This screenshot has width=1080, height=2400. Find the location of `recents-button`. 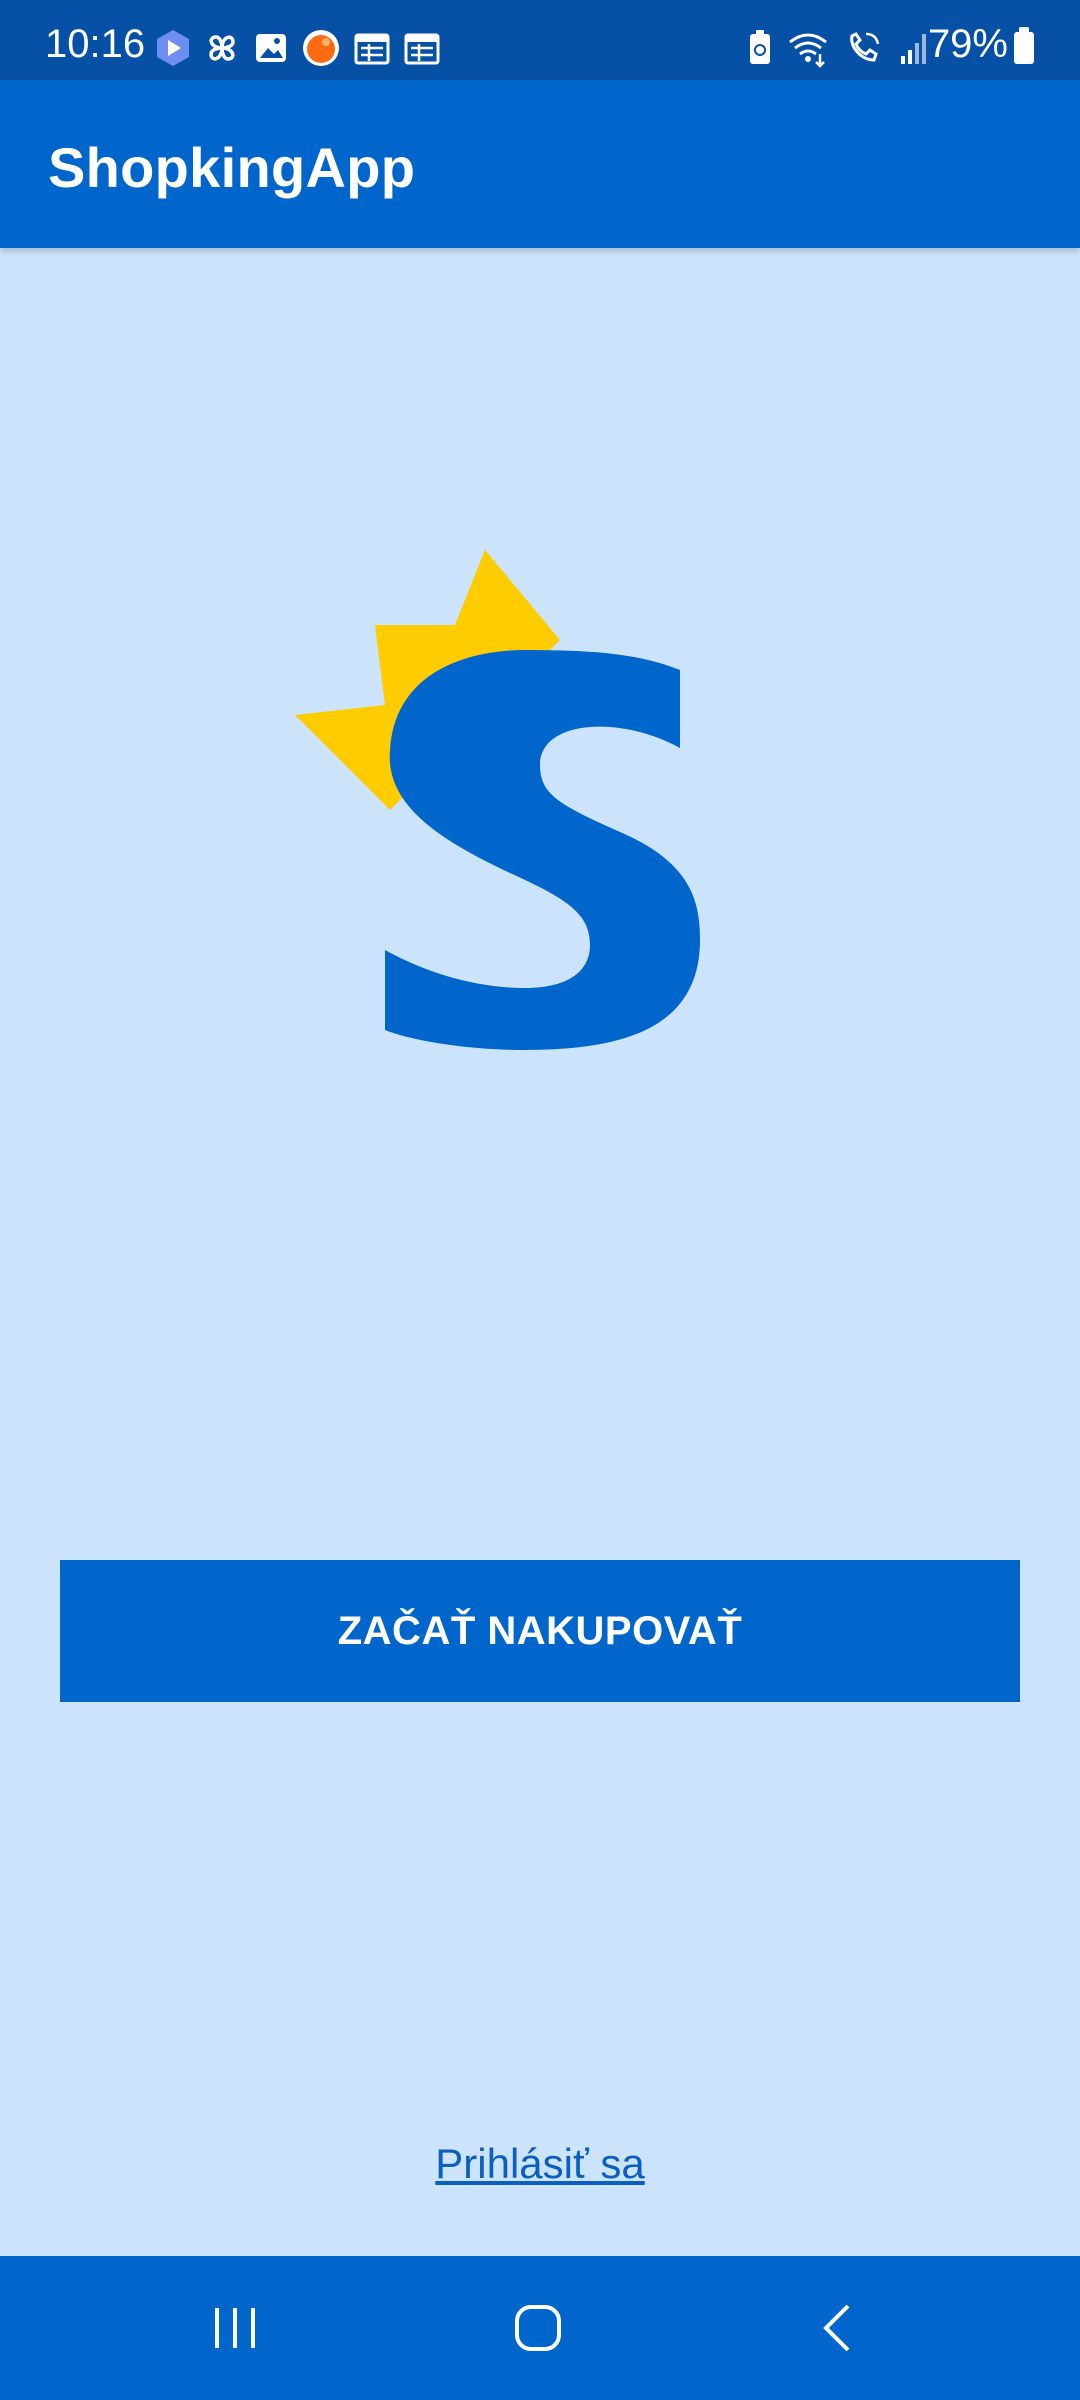

recents-button is located at coordinates (235, 2328).